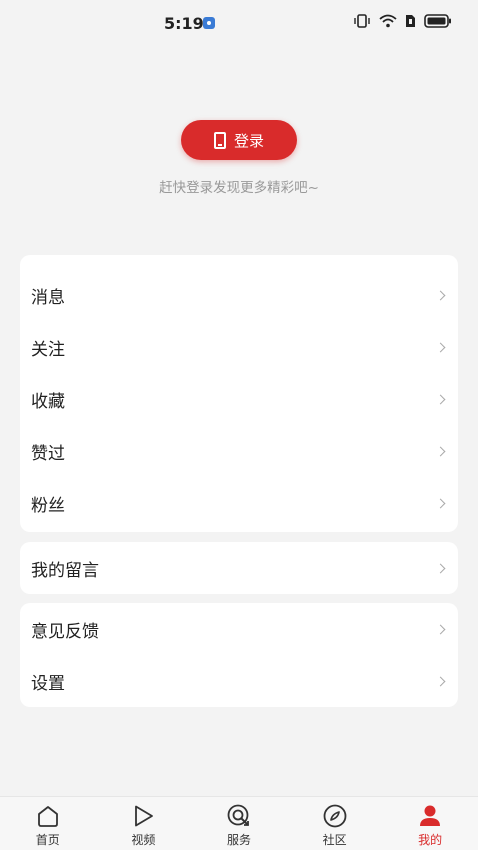  I want to click on wifi-icon, so click(388, 21).